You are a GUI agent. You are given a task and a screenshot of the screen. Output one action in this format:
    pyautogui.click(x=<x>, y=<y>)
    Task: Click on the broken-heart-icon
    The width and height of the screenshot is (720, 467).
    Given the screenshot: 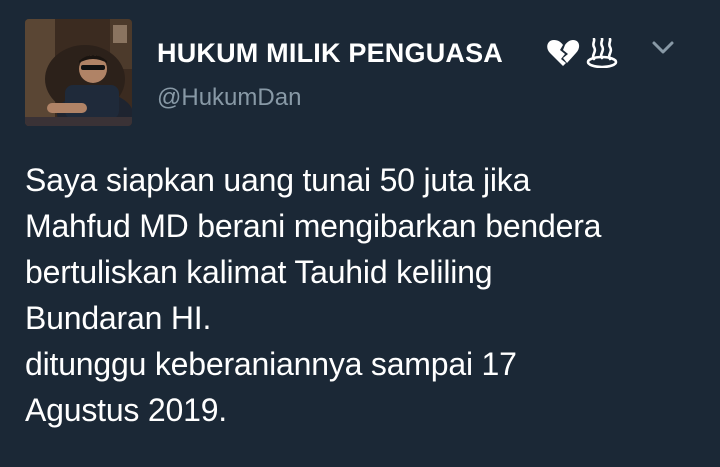 What is the action you would take?
    pyautogui.click(x=563, y=53)
    